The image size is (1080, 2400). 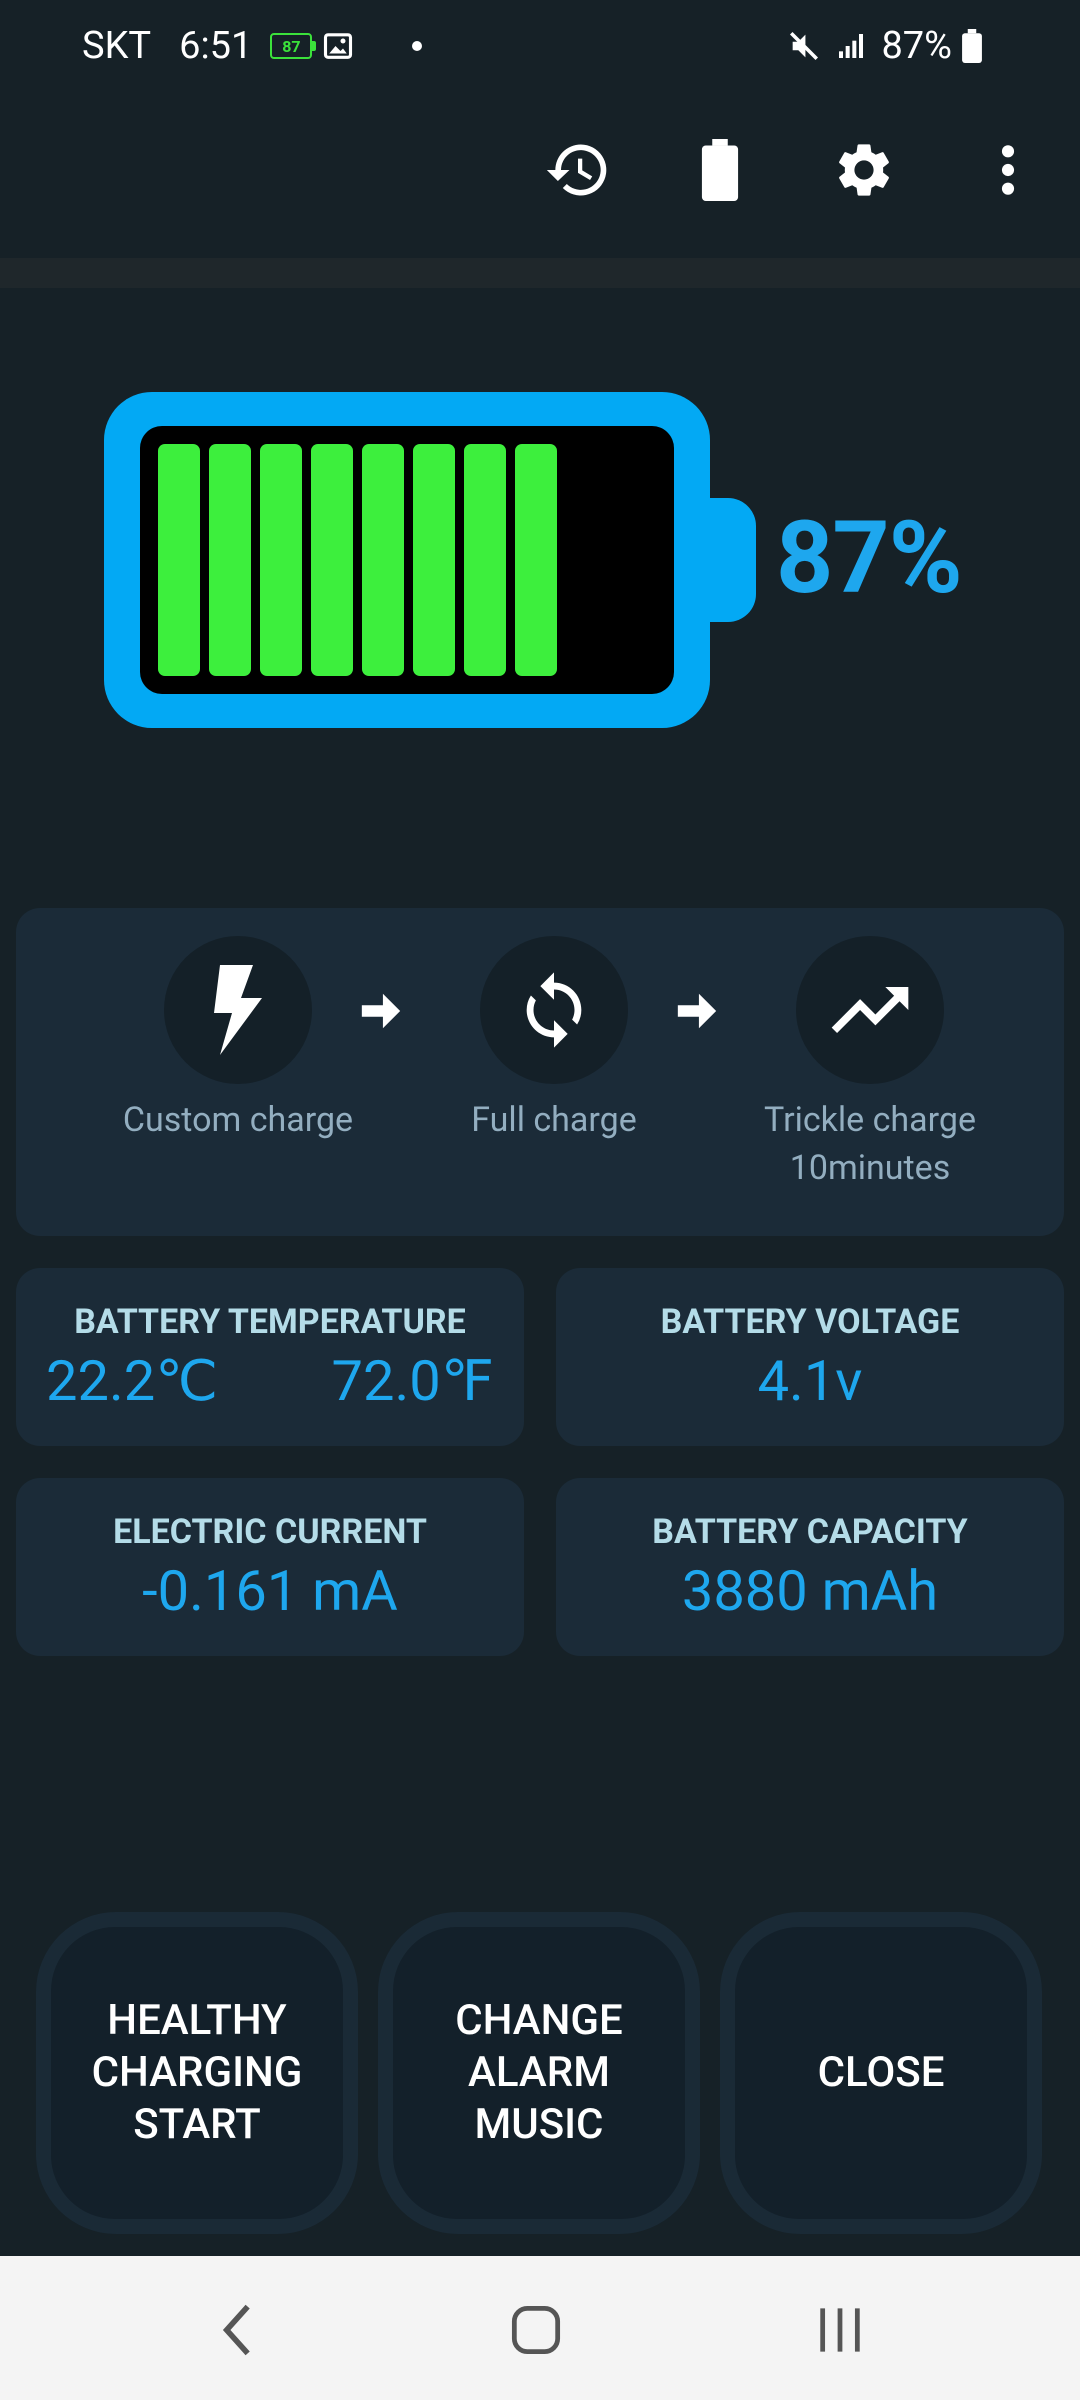 I want to click on step-full-charge: Full charge, so click(x=554, y=1040).